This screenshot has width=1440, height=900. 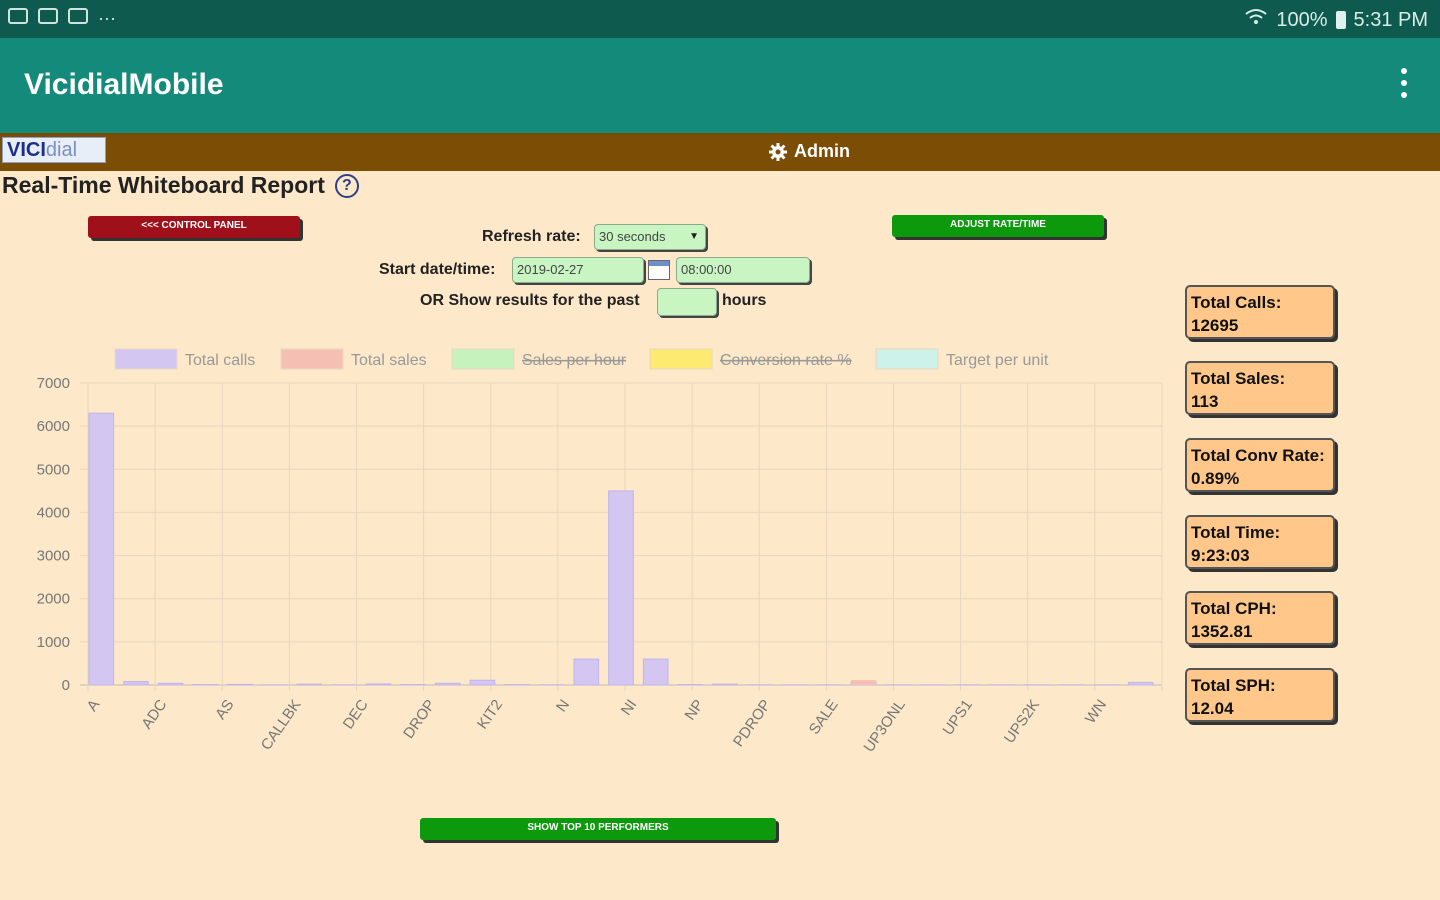 I want to click on x-tick-label: A, so click(x=94, y=706).